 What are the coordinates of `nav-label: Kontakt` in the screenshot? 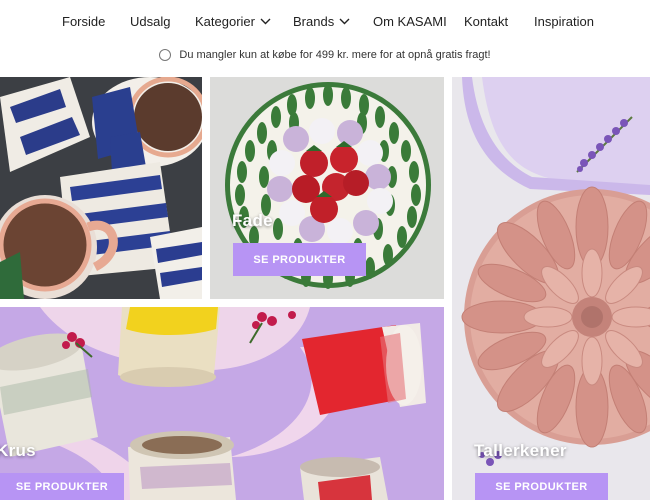 It's located at (486, 21).